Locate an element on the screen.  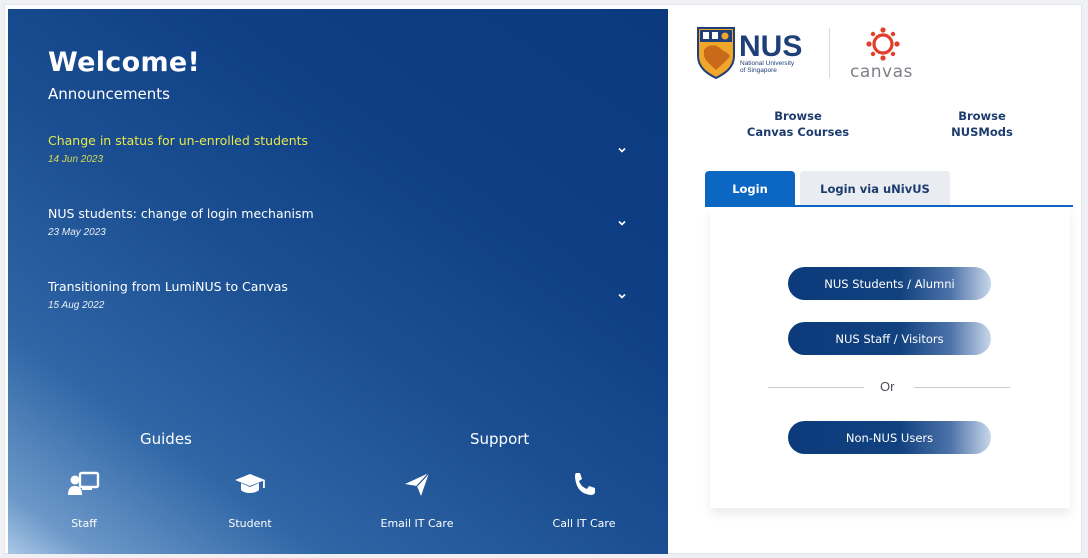
announcement-date: 14 Jun 2023 is located at coordinates (76, 159).